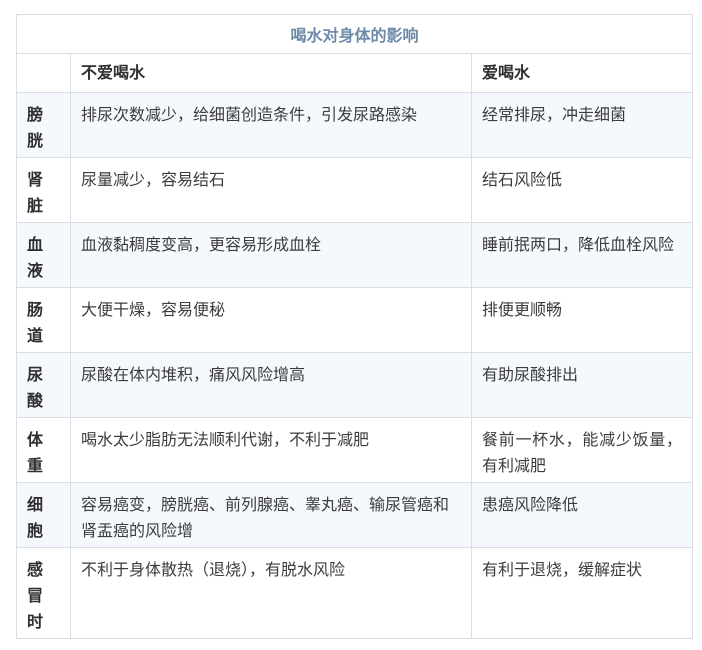  What do you see at coordinates (35, 595) in the screenshot?
I see `row-label: 感冒时` at bounding box center [35, 595].